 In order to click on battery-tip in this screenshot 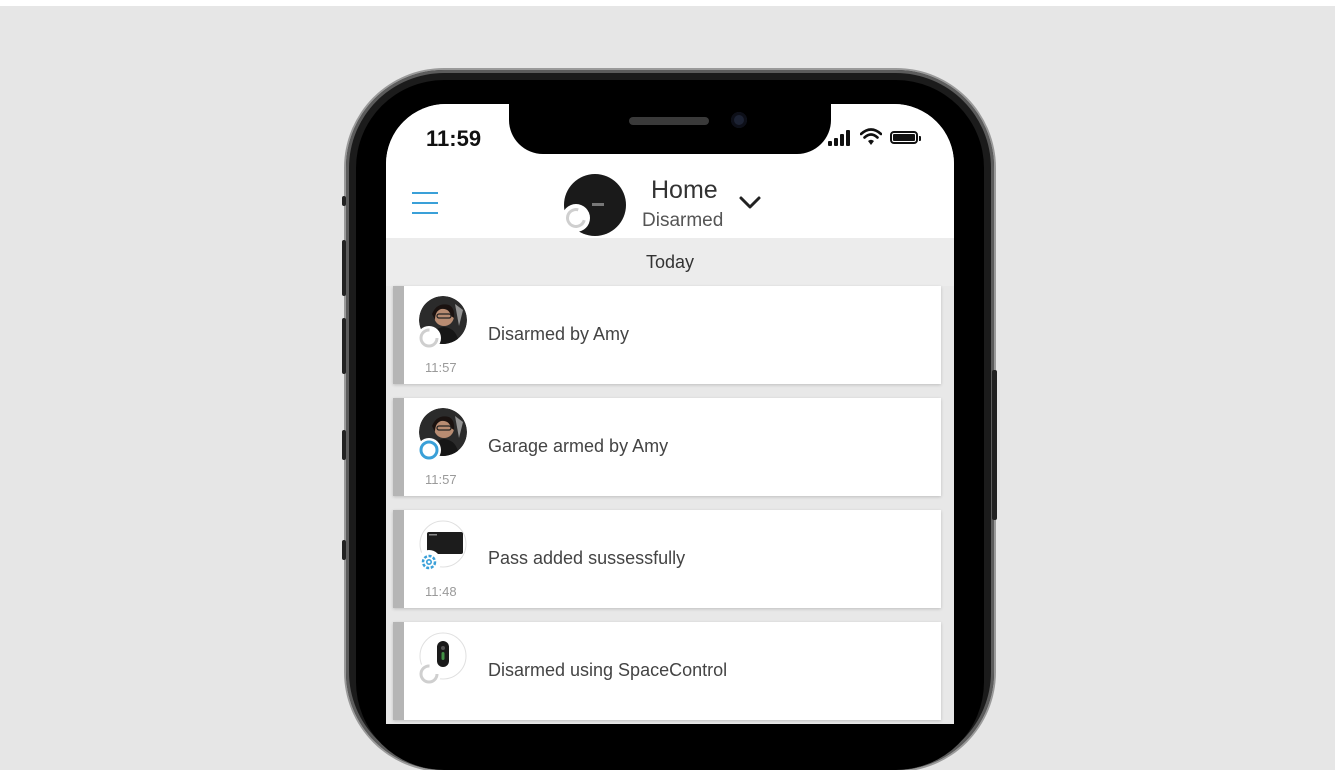, I will do `click(920, 138)`.